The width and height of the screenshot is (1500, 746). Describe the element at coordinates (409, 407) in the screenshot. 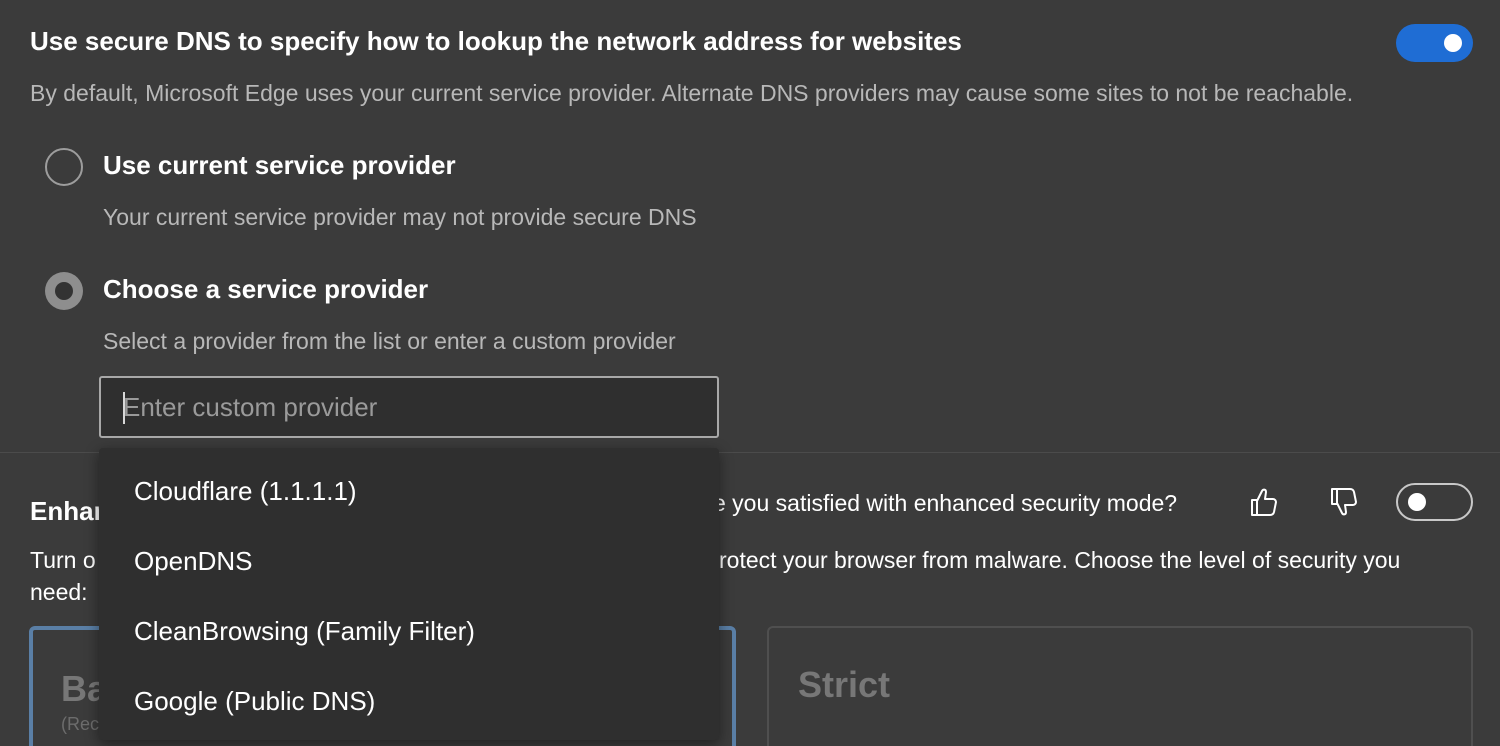

I see `custom-provider-input` at that location.